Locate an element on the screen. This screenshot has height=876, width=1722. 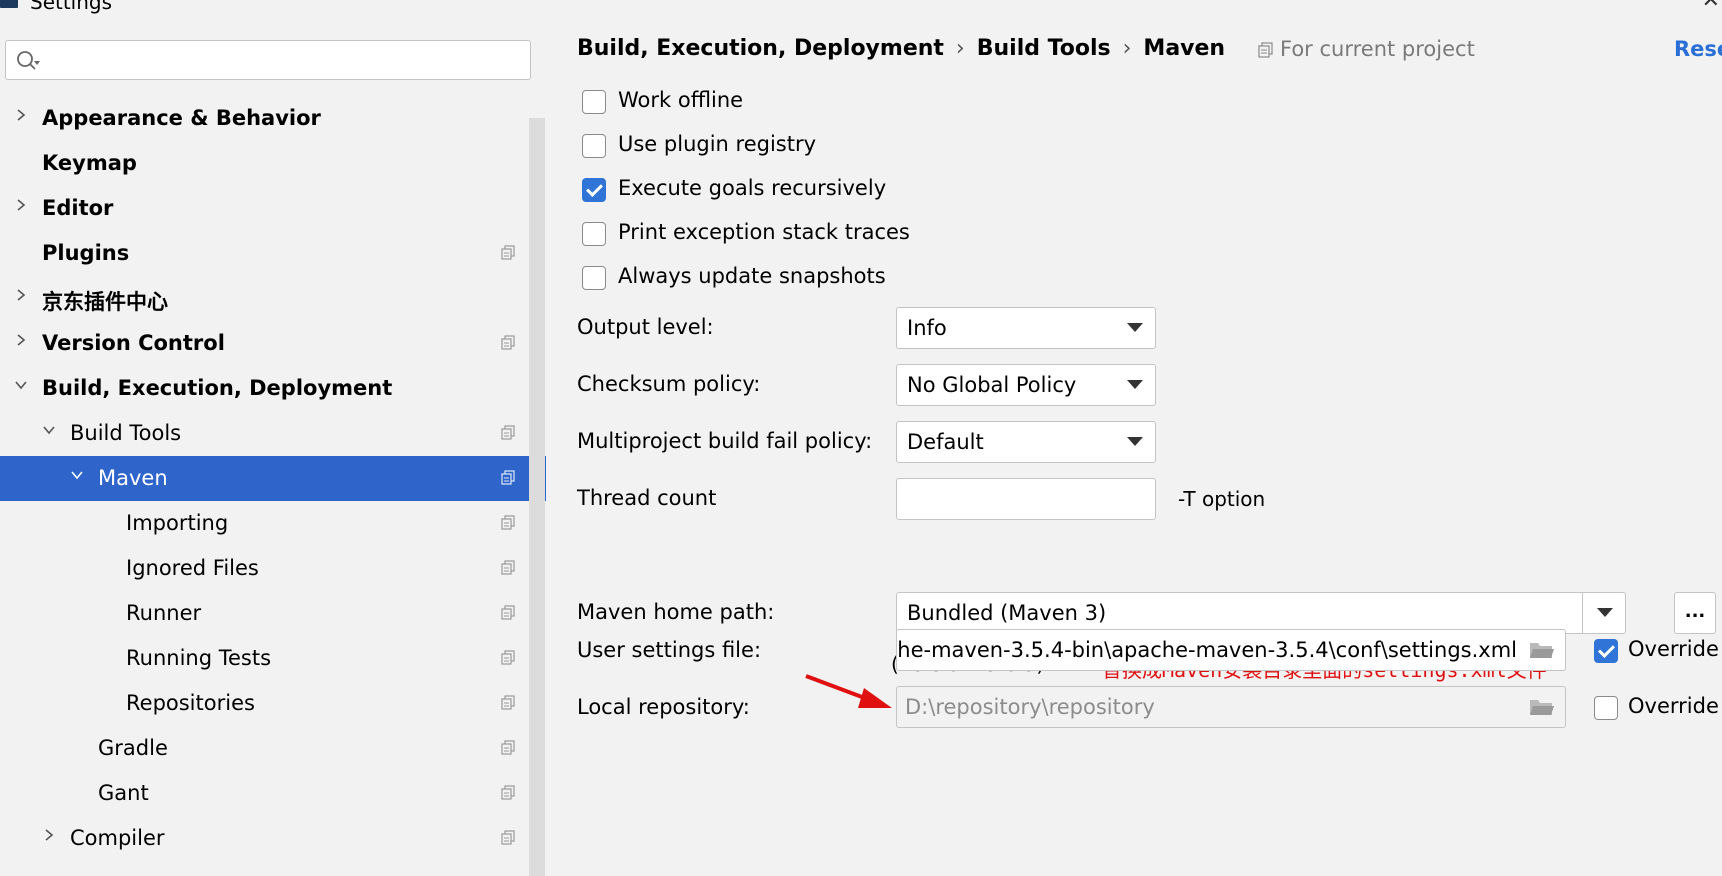
sidebar-item-label: Compiler is located at coordinates (117, 838).